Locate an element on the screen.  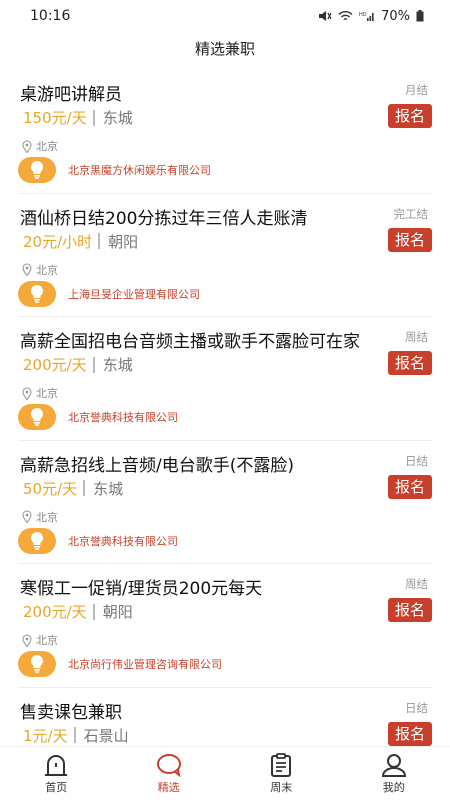
job-title: 高薪急招线上音频/电台歌手(不露脸) is located at coordinates (157, 465).